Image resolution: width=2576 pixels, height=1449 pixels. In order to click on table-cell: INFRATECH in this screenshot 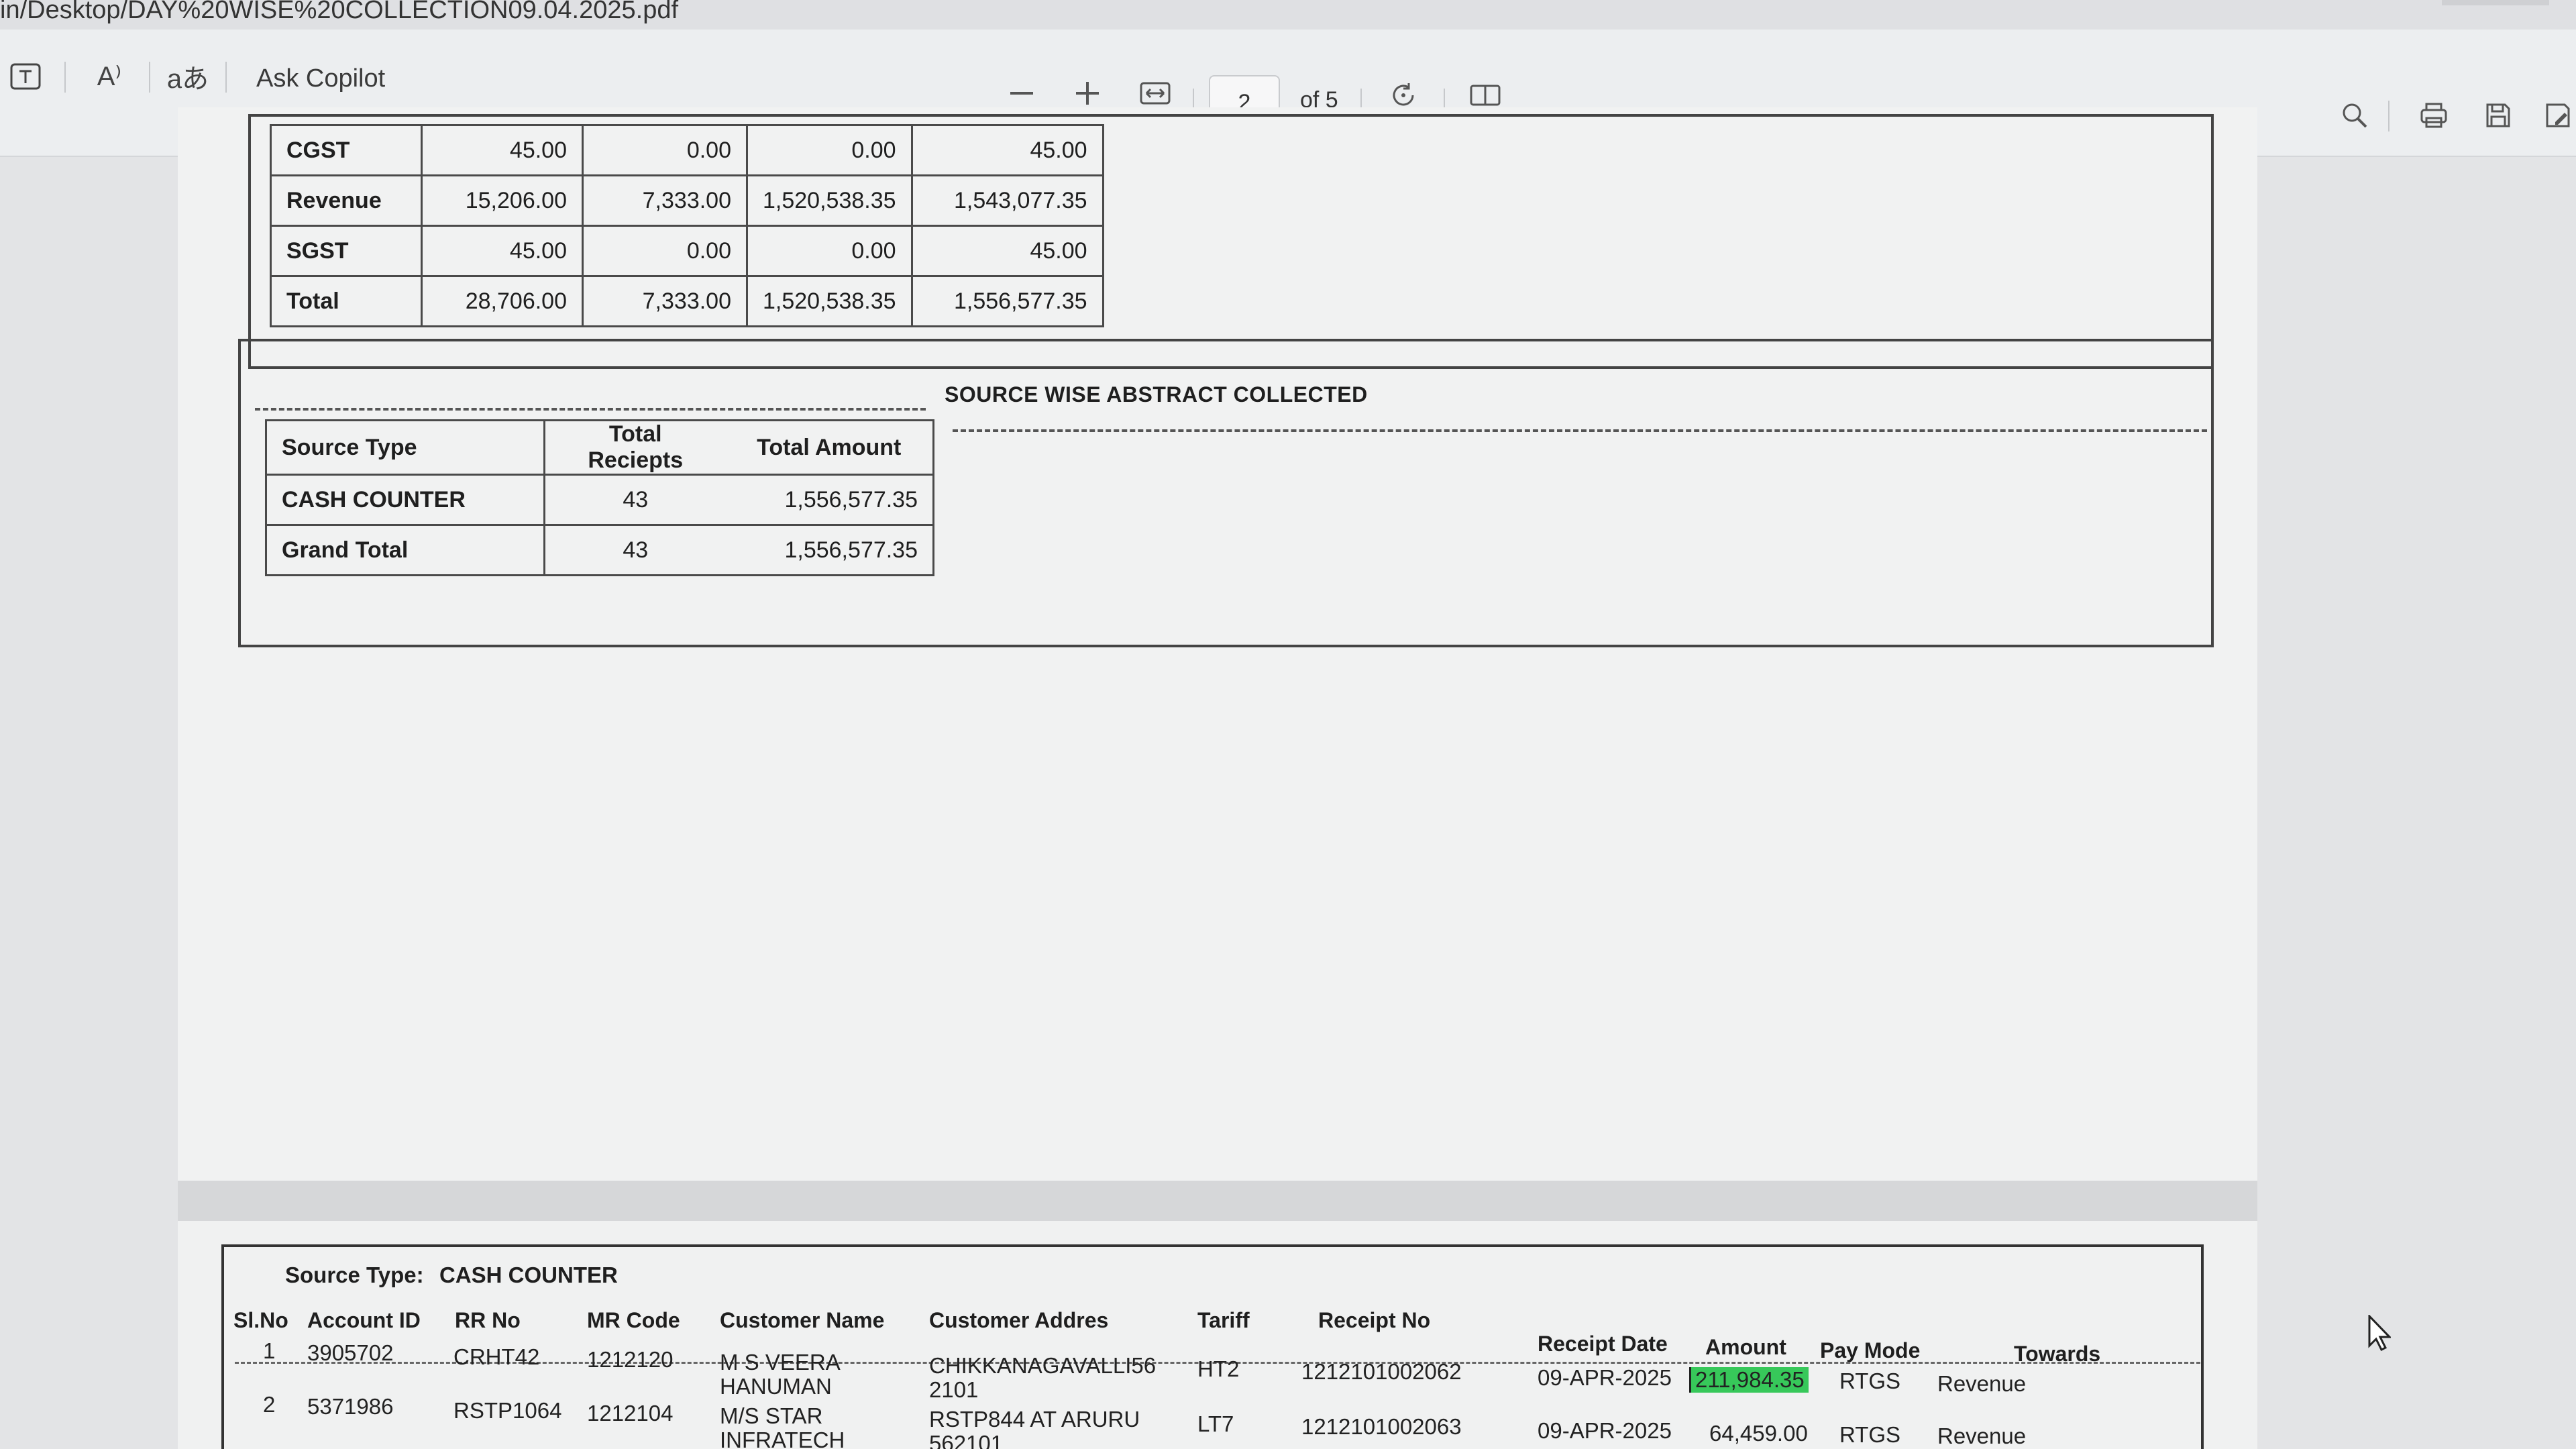, I will do `click(782, 1438)`.